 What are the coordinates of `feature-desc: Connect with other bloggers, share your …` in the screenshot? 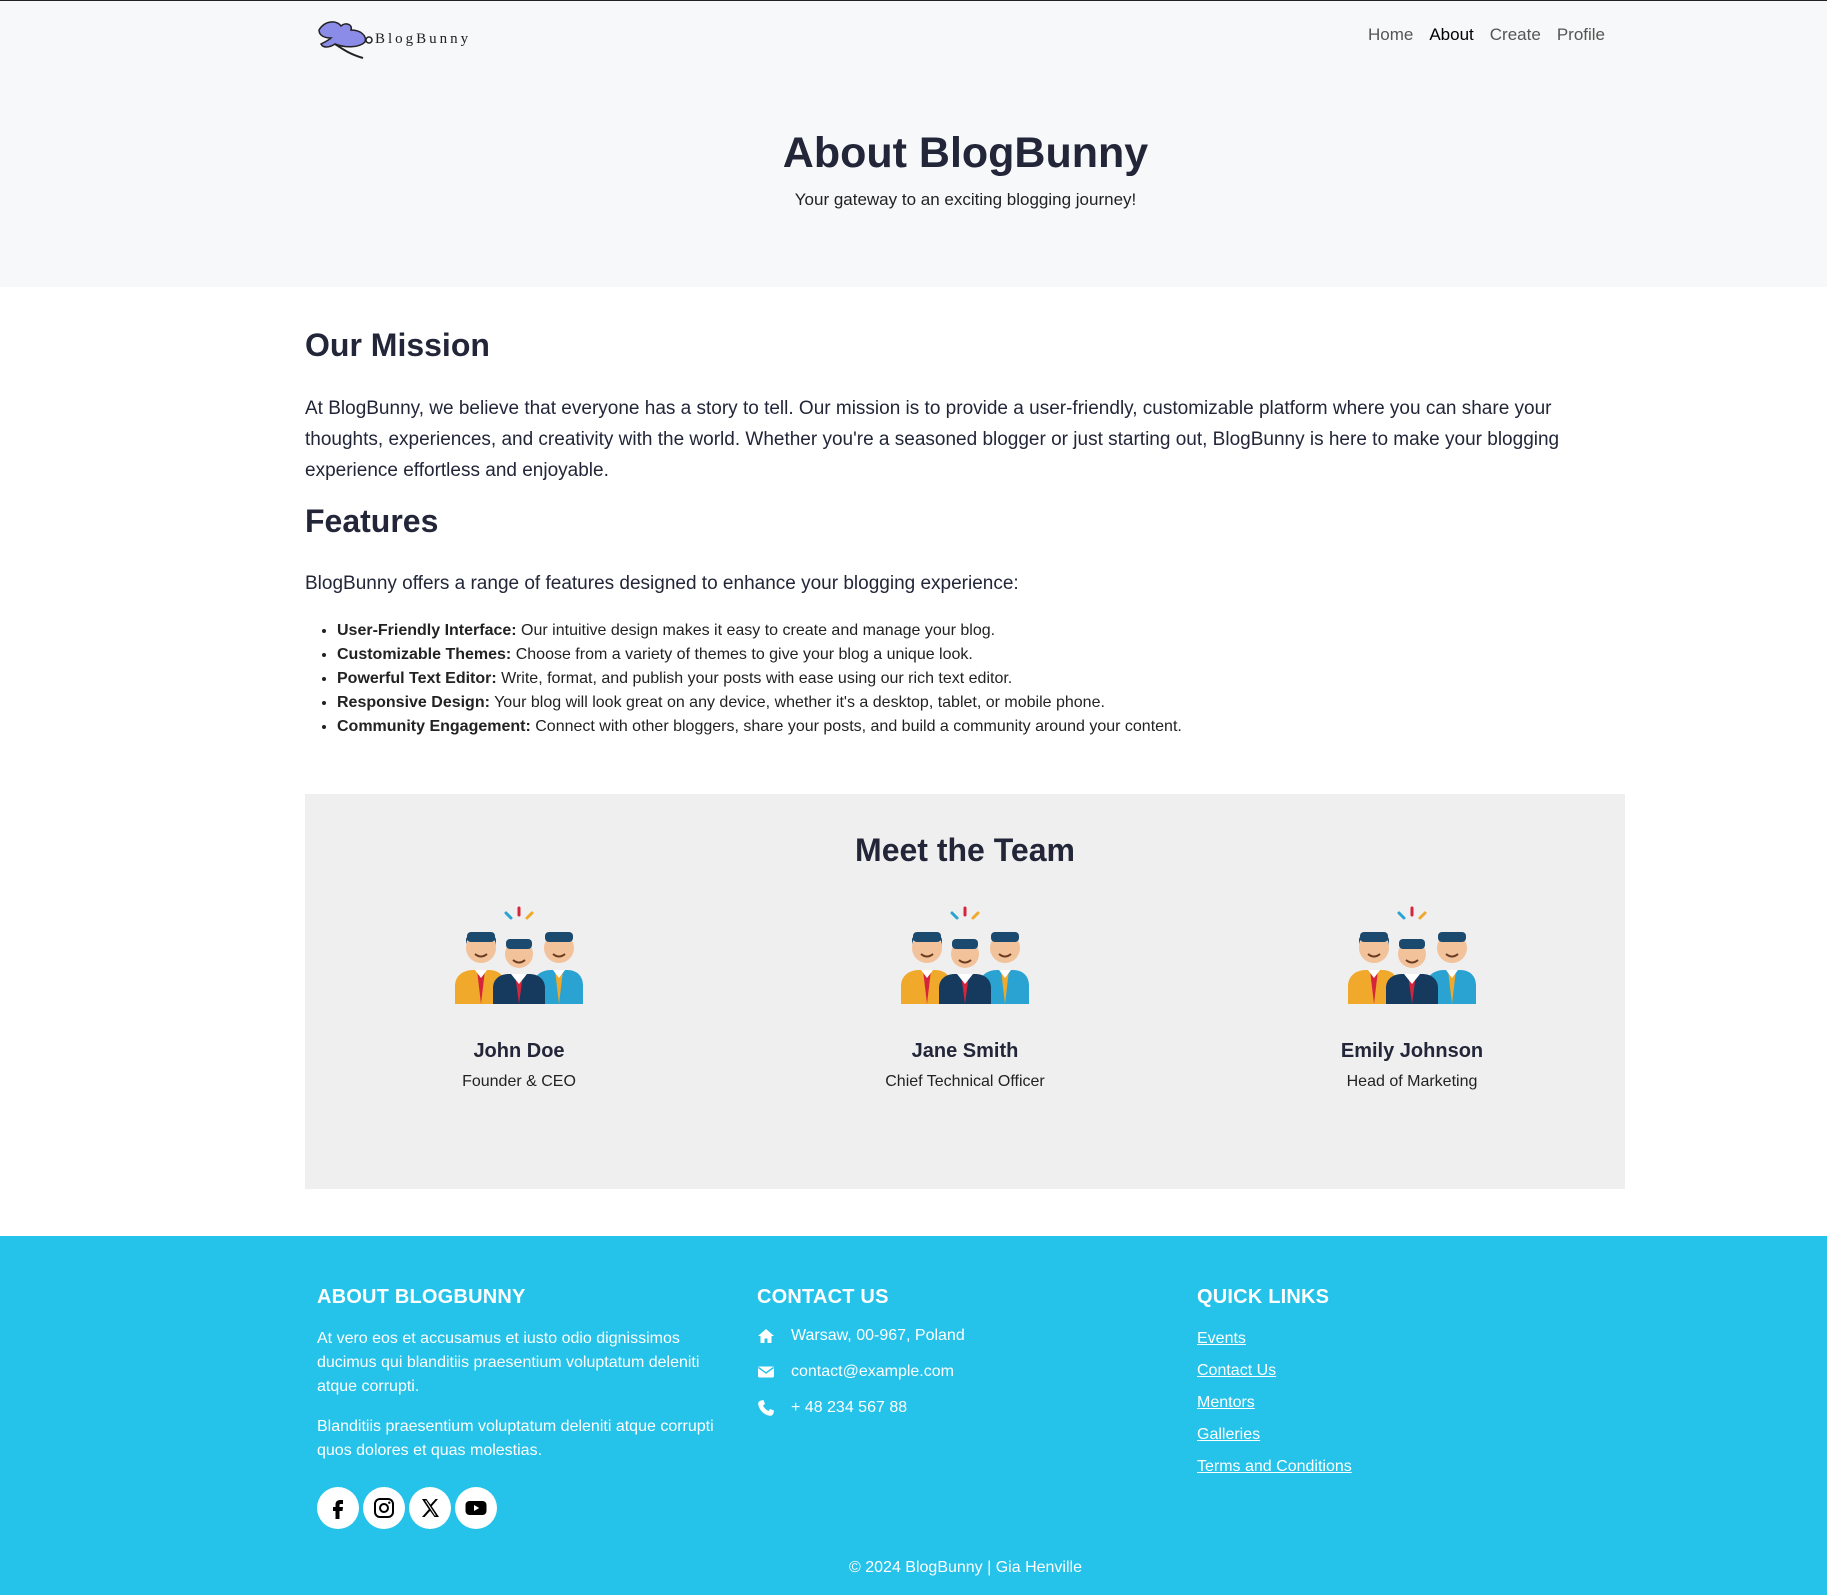 It's located at (856, 726).